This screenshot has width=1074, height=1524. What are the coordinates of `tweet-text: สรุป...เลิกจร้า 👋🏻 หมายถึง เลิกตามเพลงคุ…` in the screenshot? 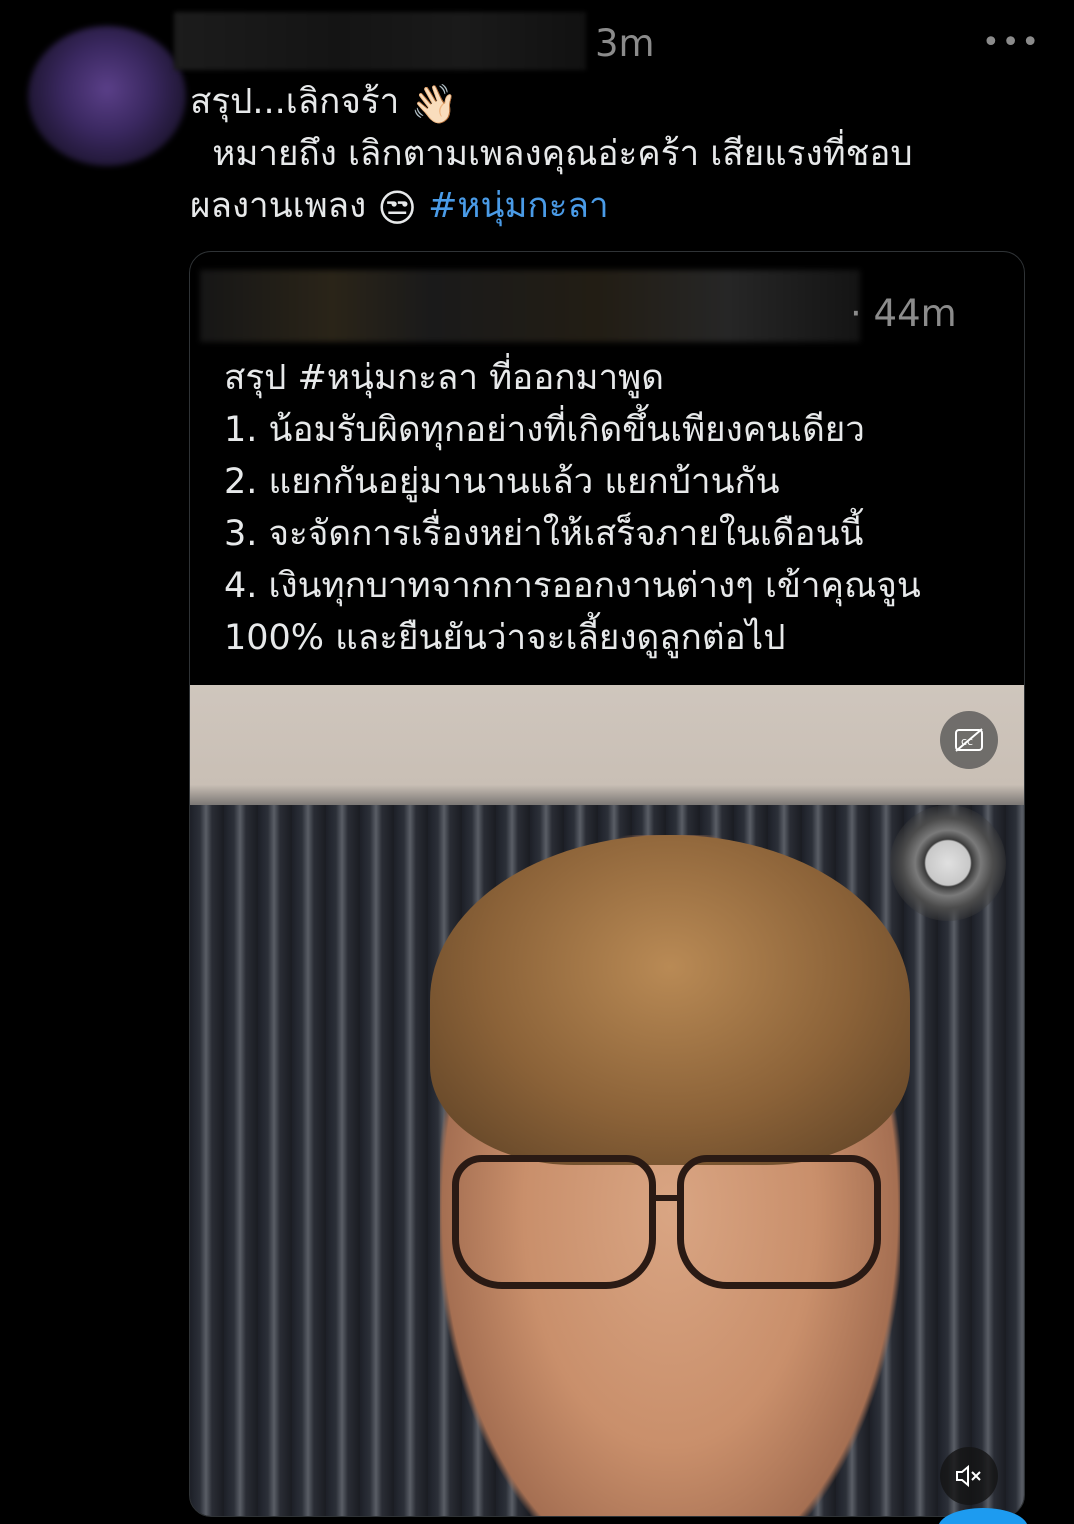 It's located at (610, 154).